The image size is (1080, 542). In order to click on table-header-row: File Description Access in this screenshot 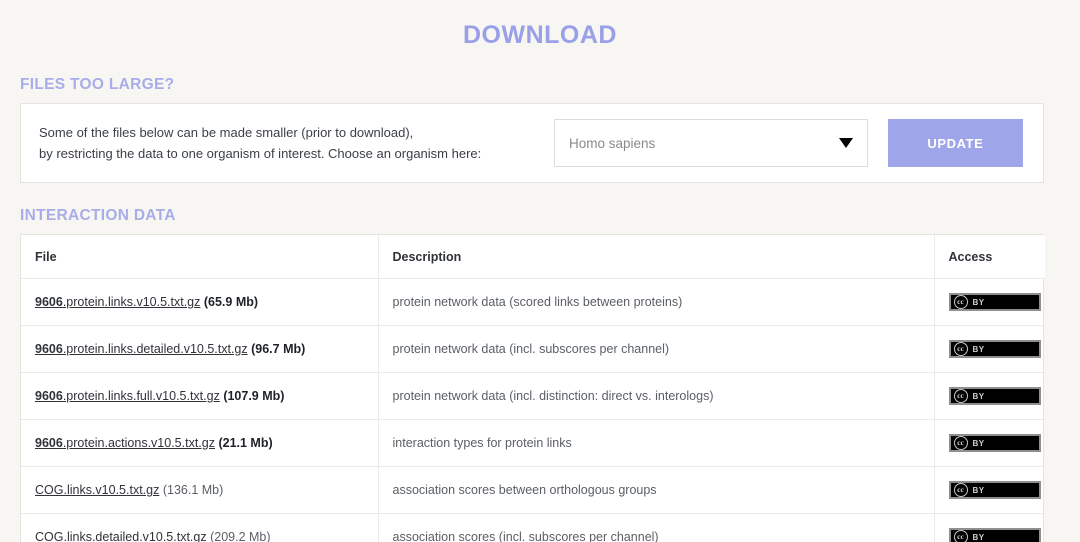, I will do `click(533, 257)`.